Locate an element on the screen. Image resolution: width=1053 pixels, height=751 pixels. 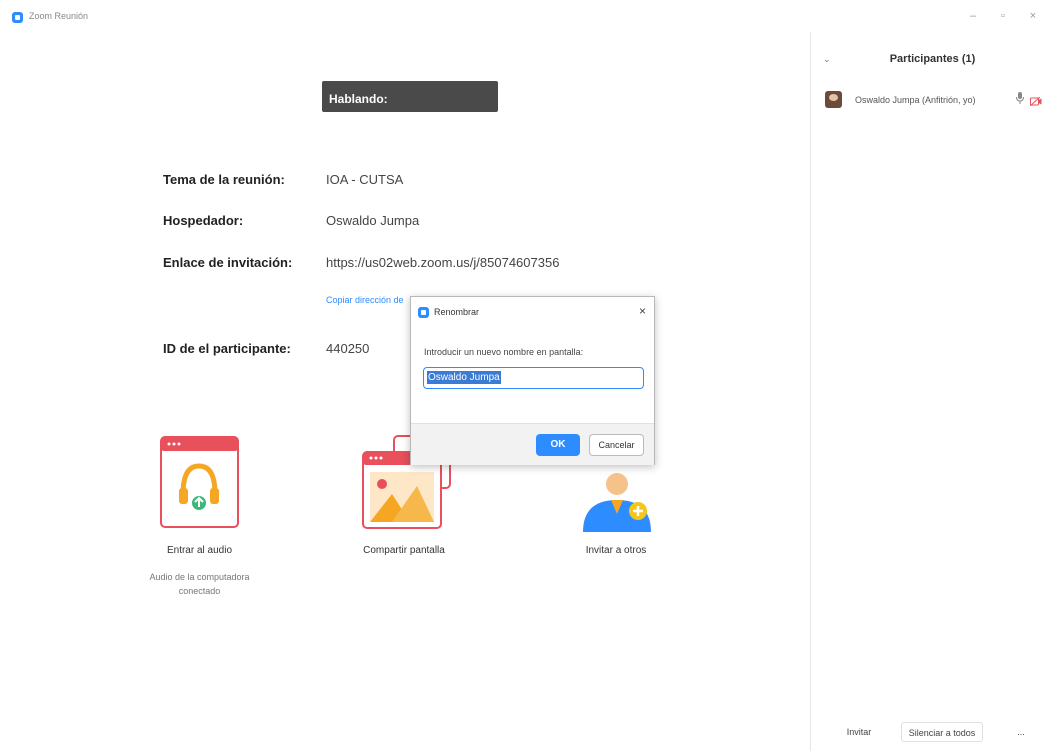
speaking-indicator: Hablando: is located at coordinates (410, 96).